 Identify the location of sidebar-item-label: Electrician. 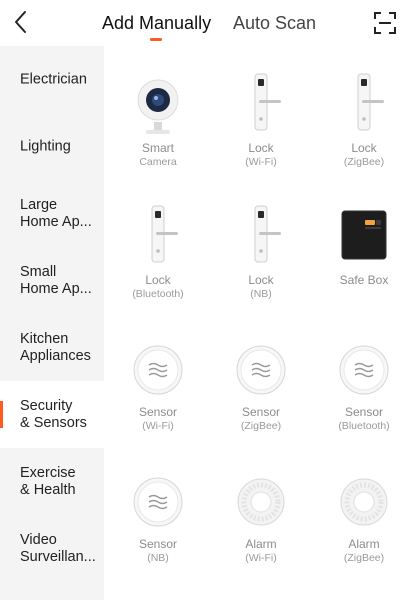
(53, 79).